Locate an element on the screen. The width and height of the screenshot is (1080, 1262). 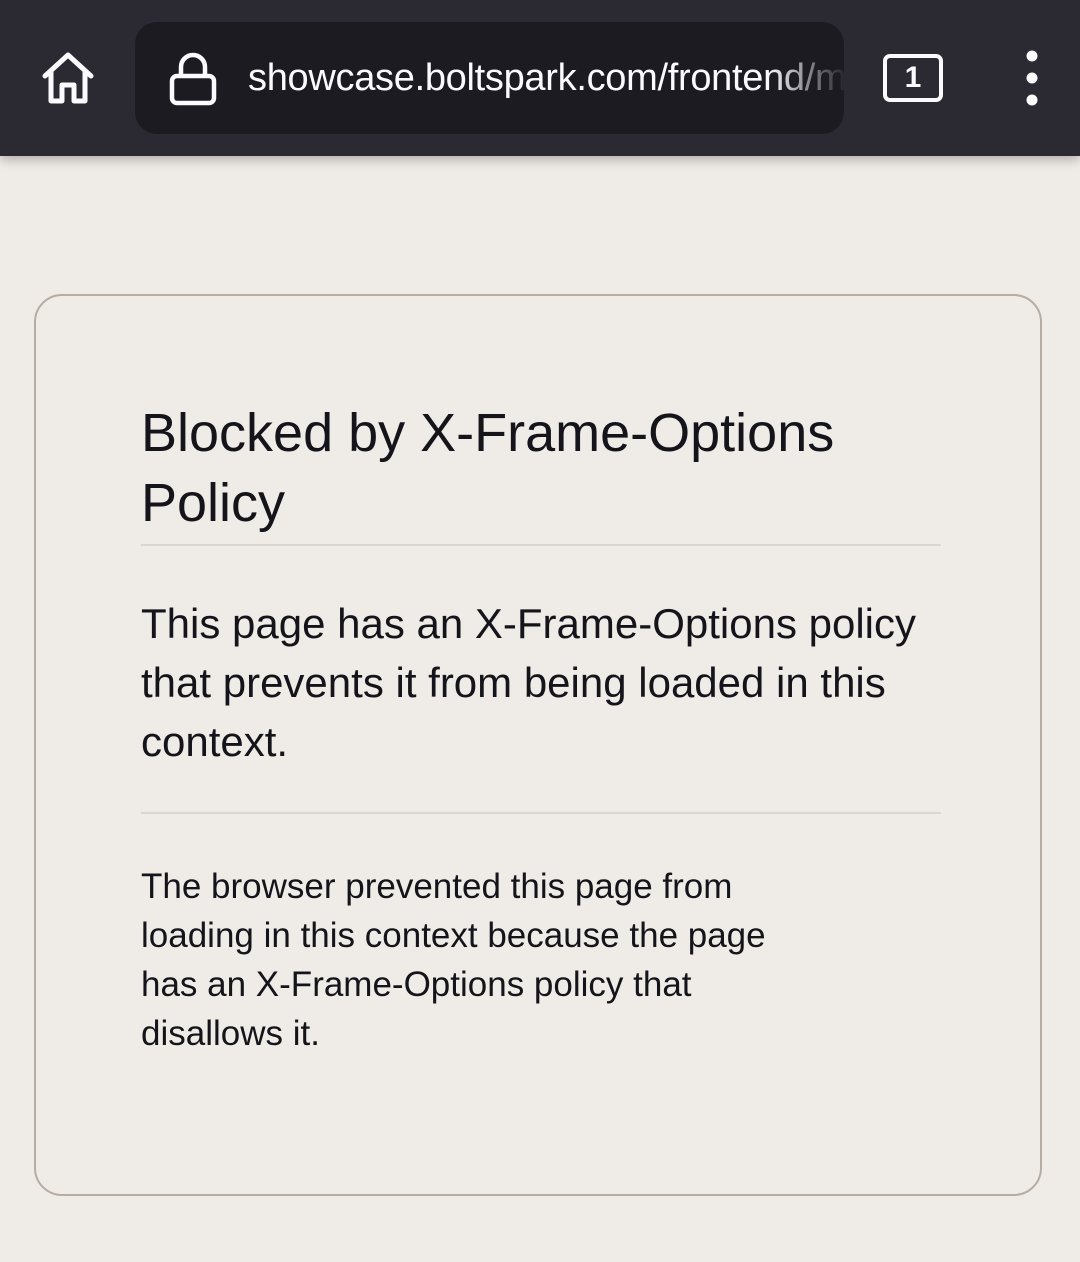
home-button is located at coordinates (68, 78).